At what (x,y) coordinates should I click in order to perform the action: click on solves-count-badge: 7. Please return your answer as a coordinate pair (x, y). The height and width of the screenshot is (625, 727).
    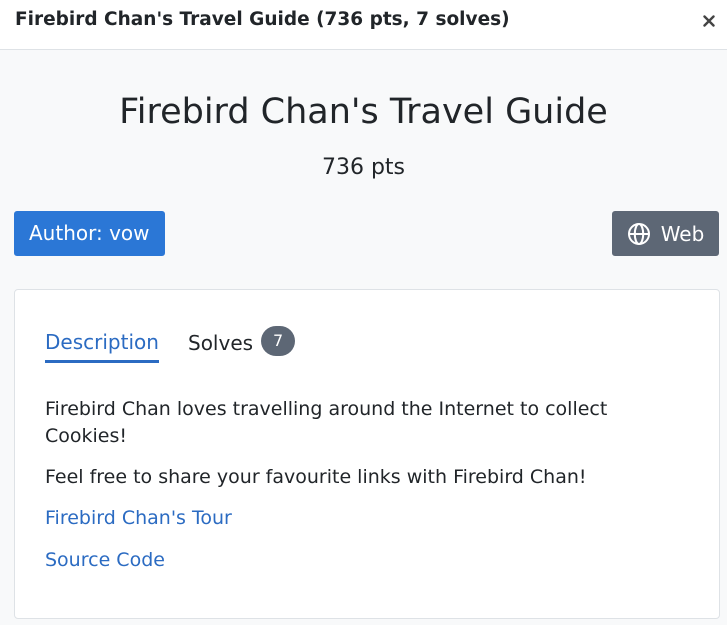
    Looking at the image, I should click on (278, 341).